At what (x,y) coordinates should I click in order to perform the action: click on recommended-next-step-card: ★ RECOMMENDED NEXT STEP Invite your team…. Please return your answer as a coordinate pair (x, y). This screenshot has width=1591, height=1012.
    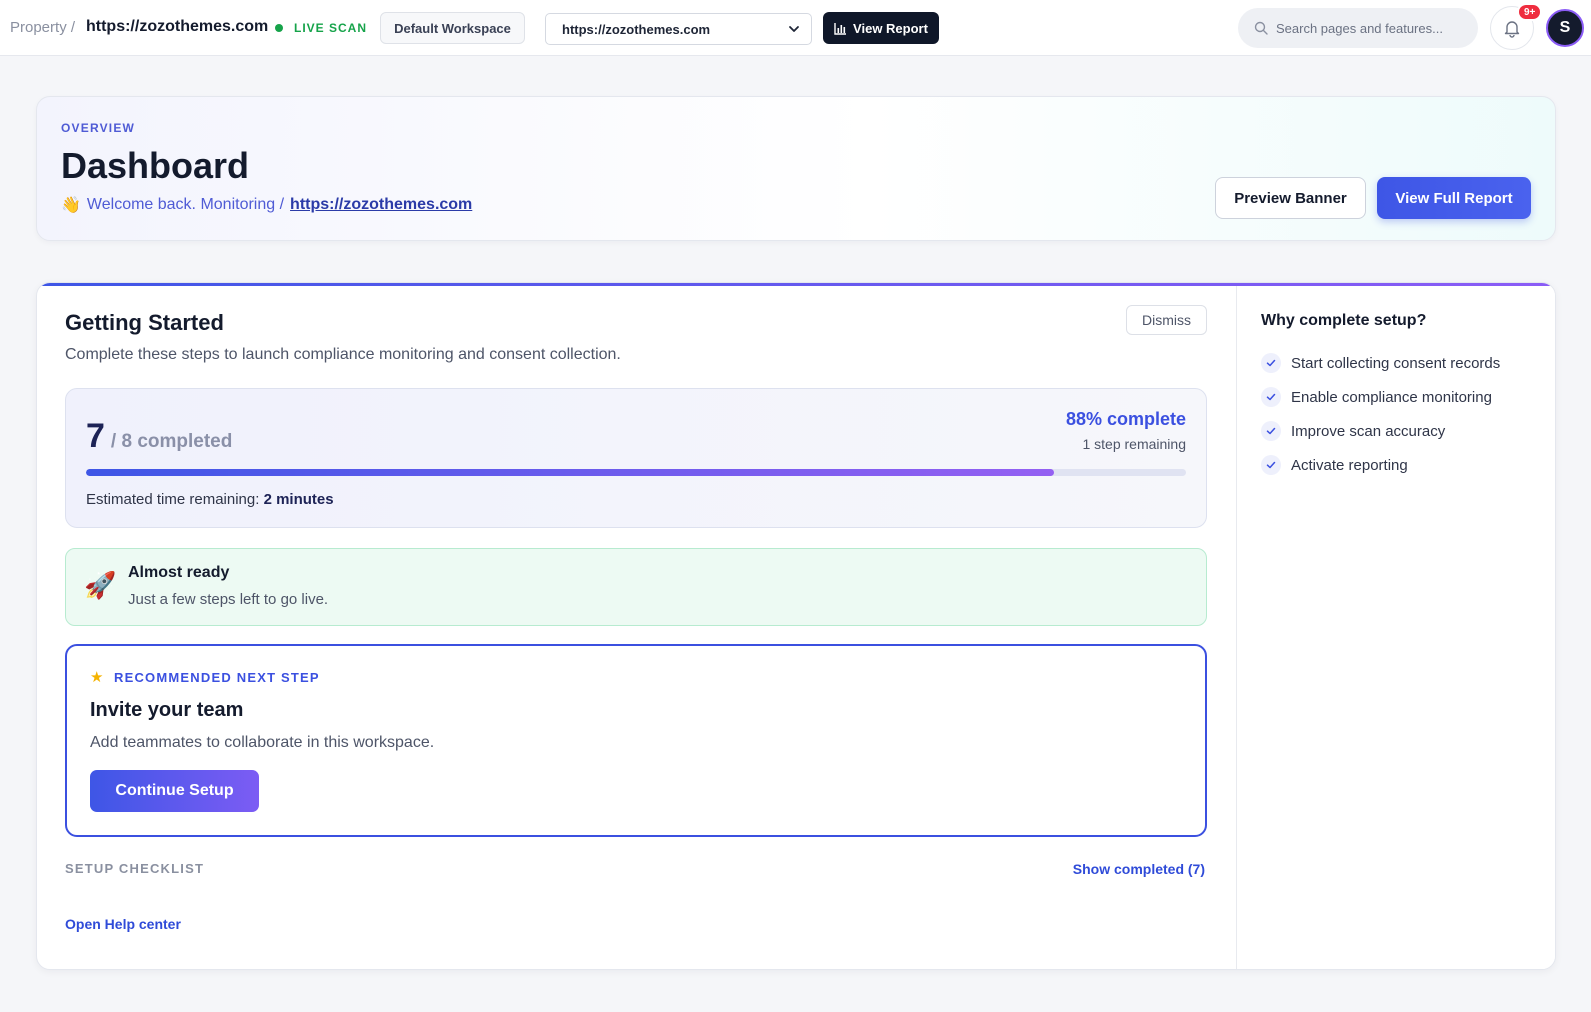
    Looking at the image, I should click on (636, 740).